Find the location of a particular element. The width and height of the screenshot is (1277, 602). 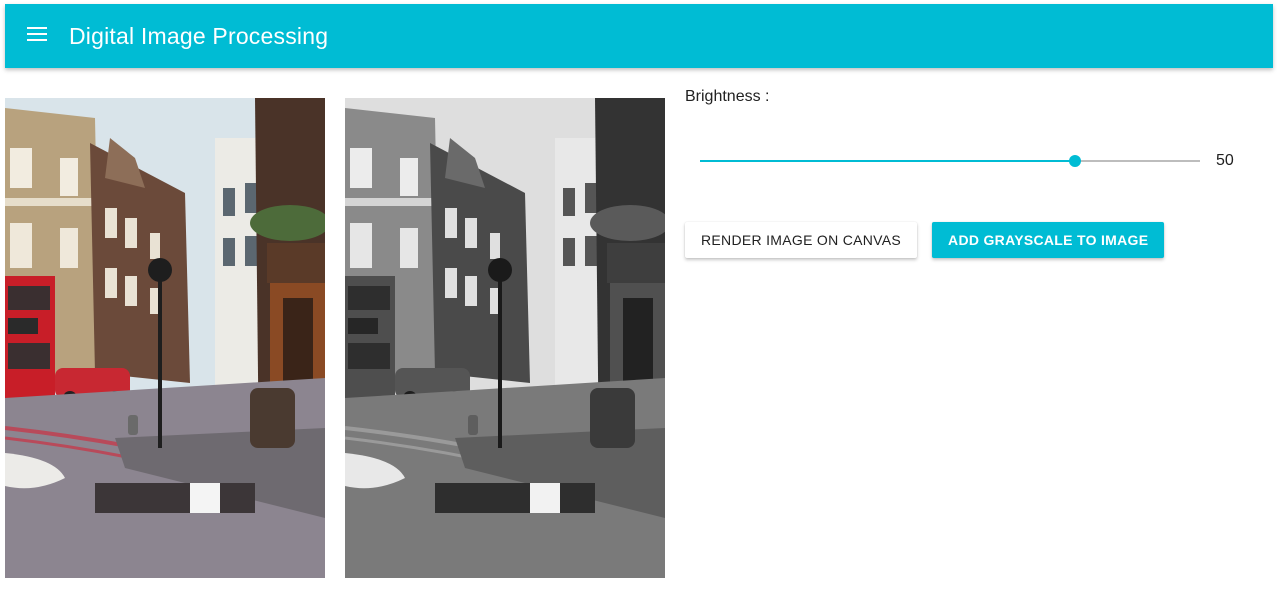

app-title: Digital Image Processing is located at coordinates (199, 35).